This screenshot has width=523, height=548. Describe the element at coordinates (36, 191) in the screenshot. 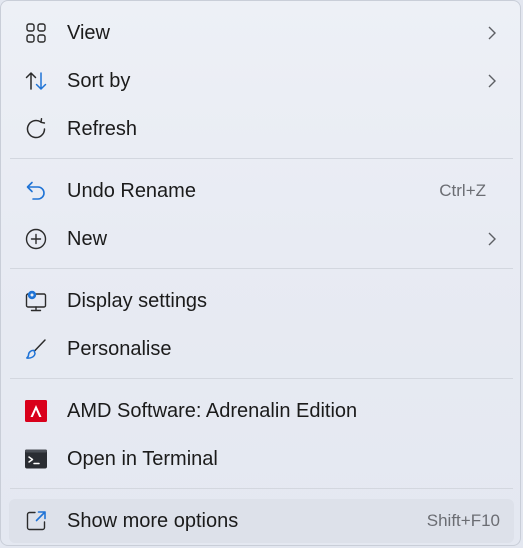

I see `undo-icon` at that location.